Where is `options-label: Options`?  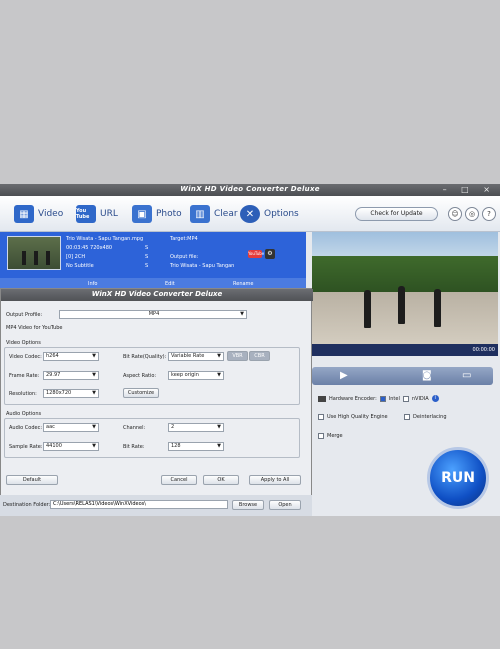
options-label: Options is located at coordinates (281, 214).